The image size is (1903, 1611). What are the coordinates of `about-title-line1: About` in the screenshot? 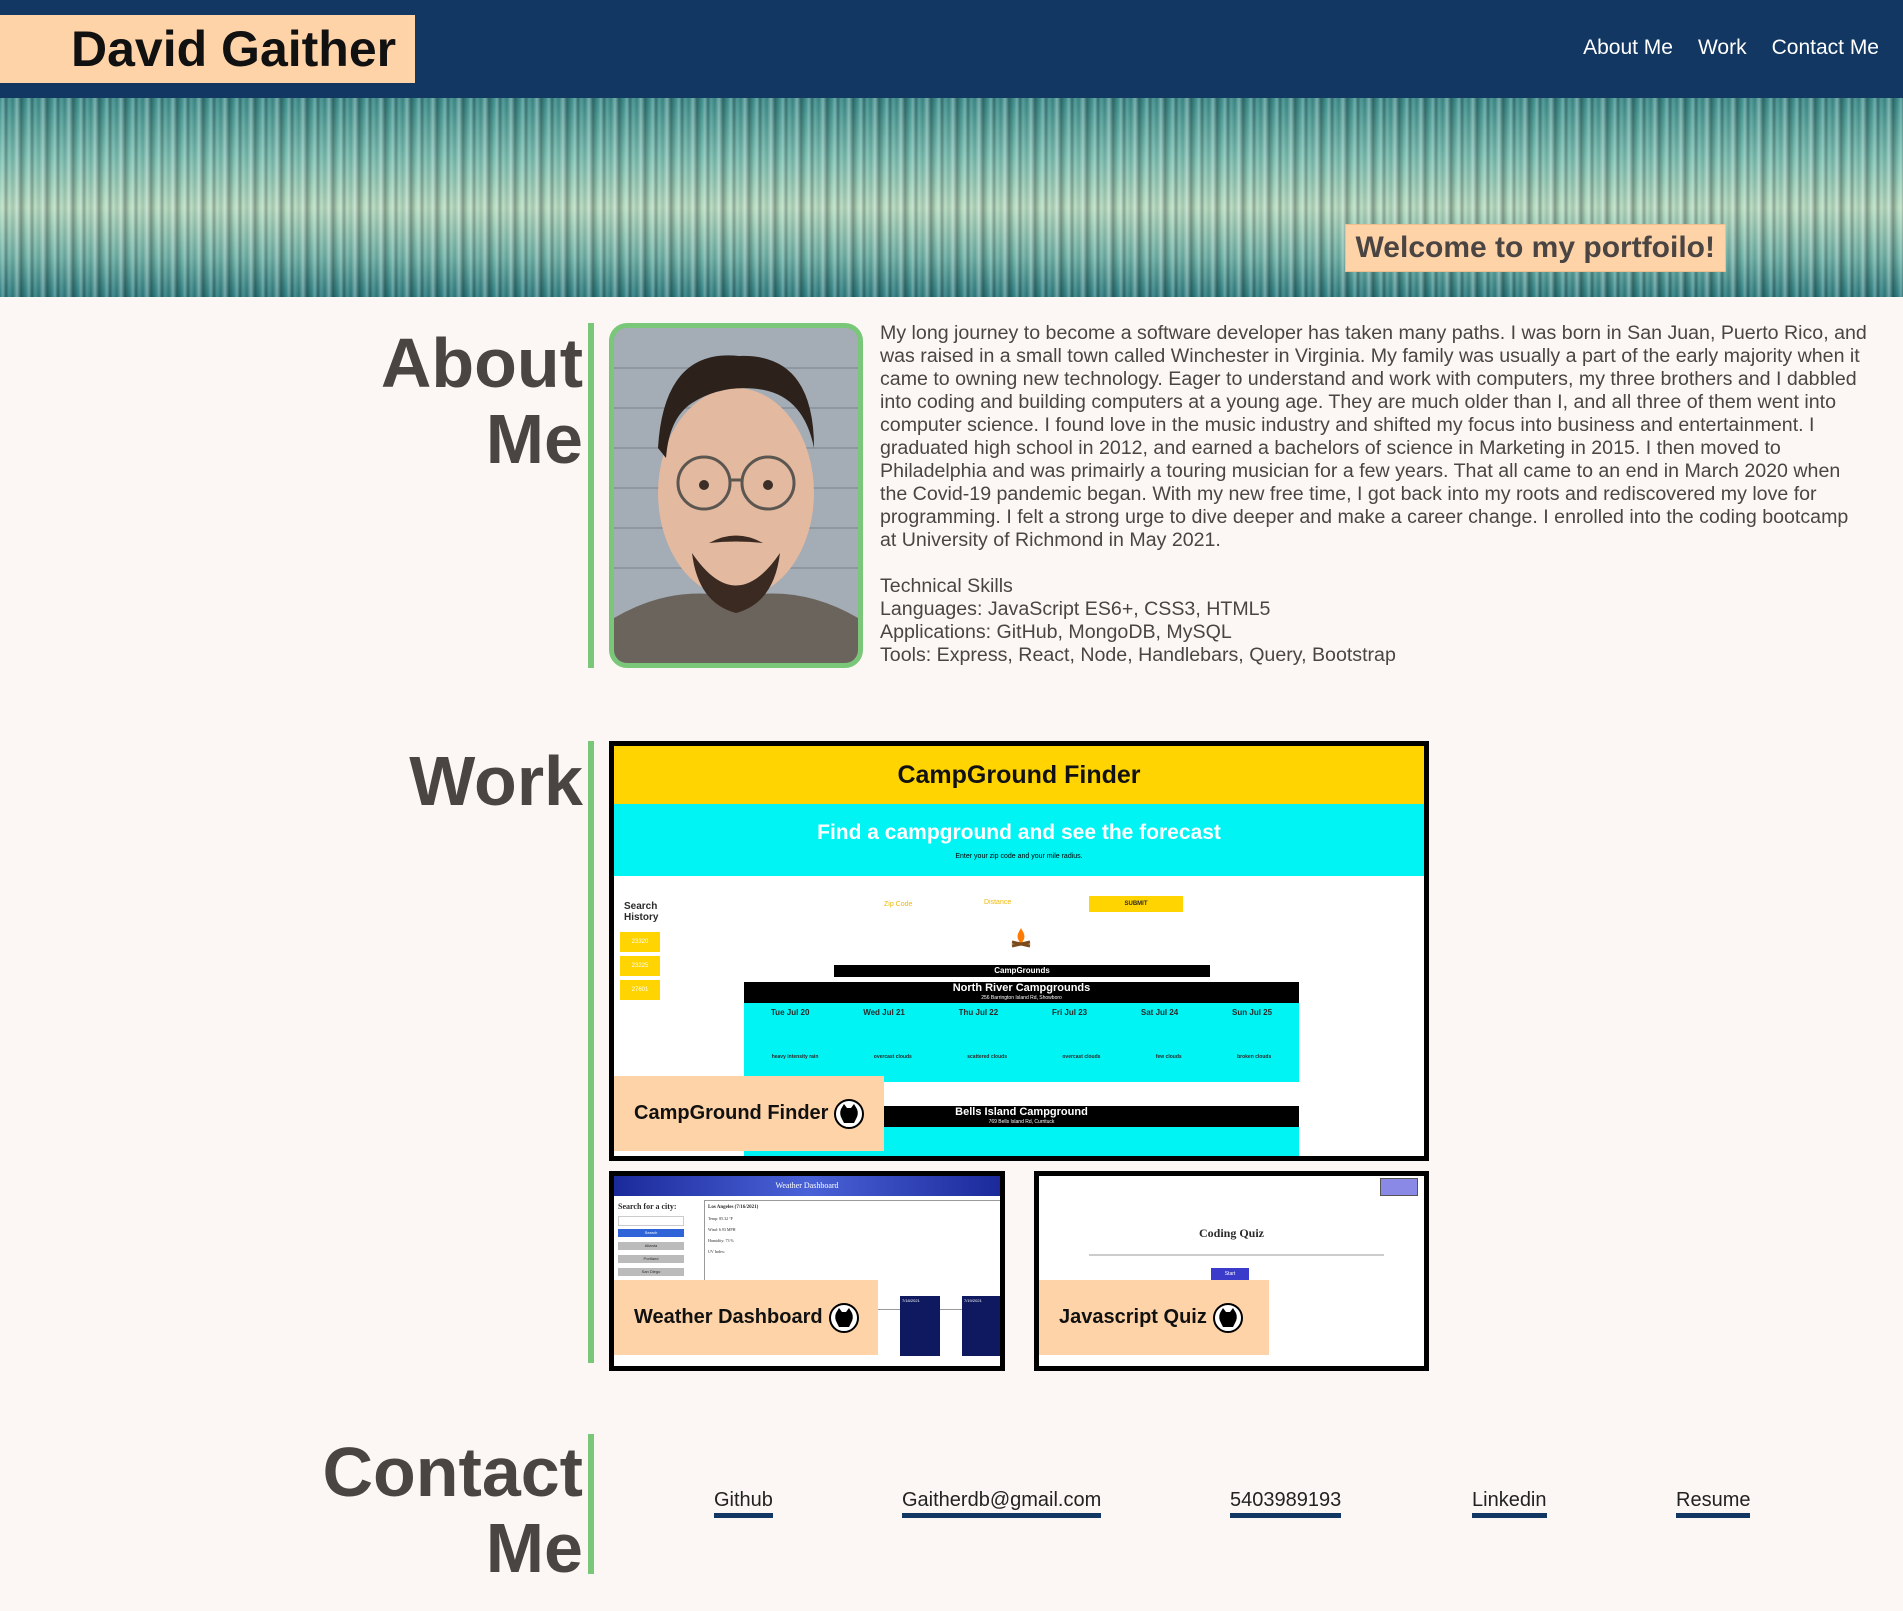 It's located at (481, 363).